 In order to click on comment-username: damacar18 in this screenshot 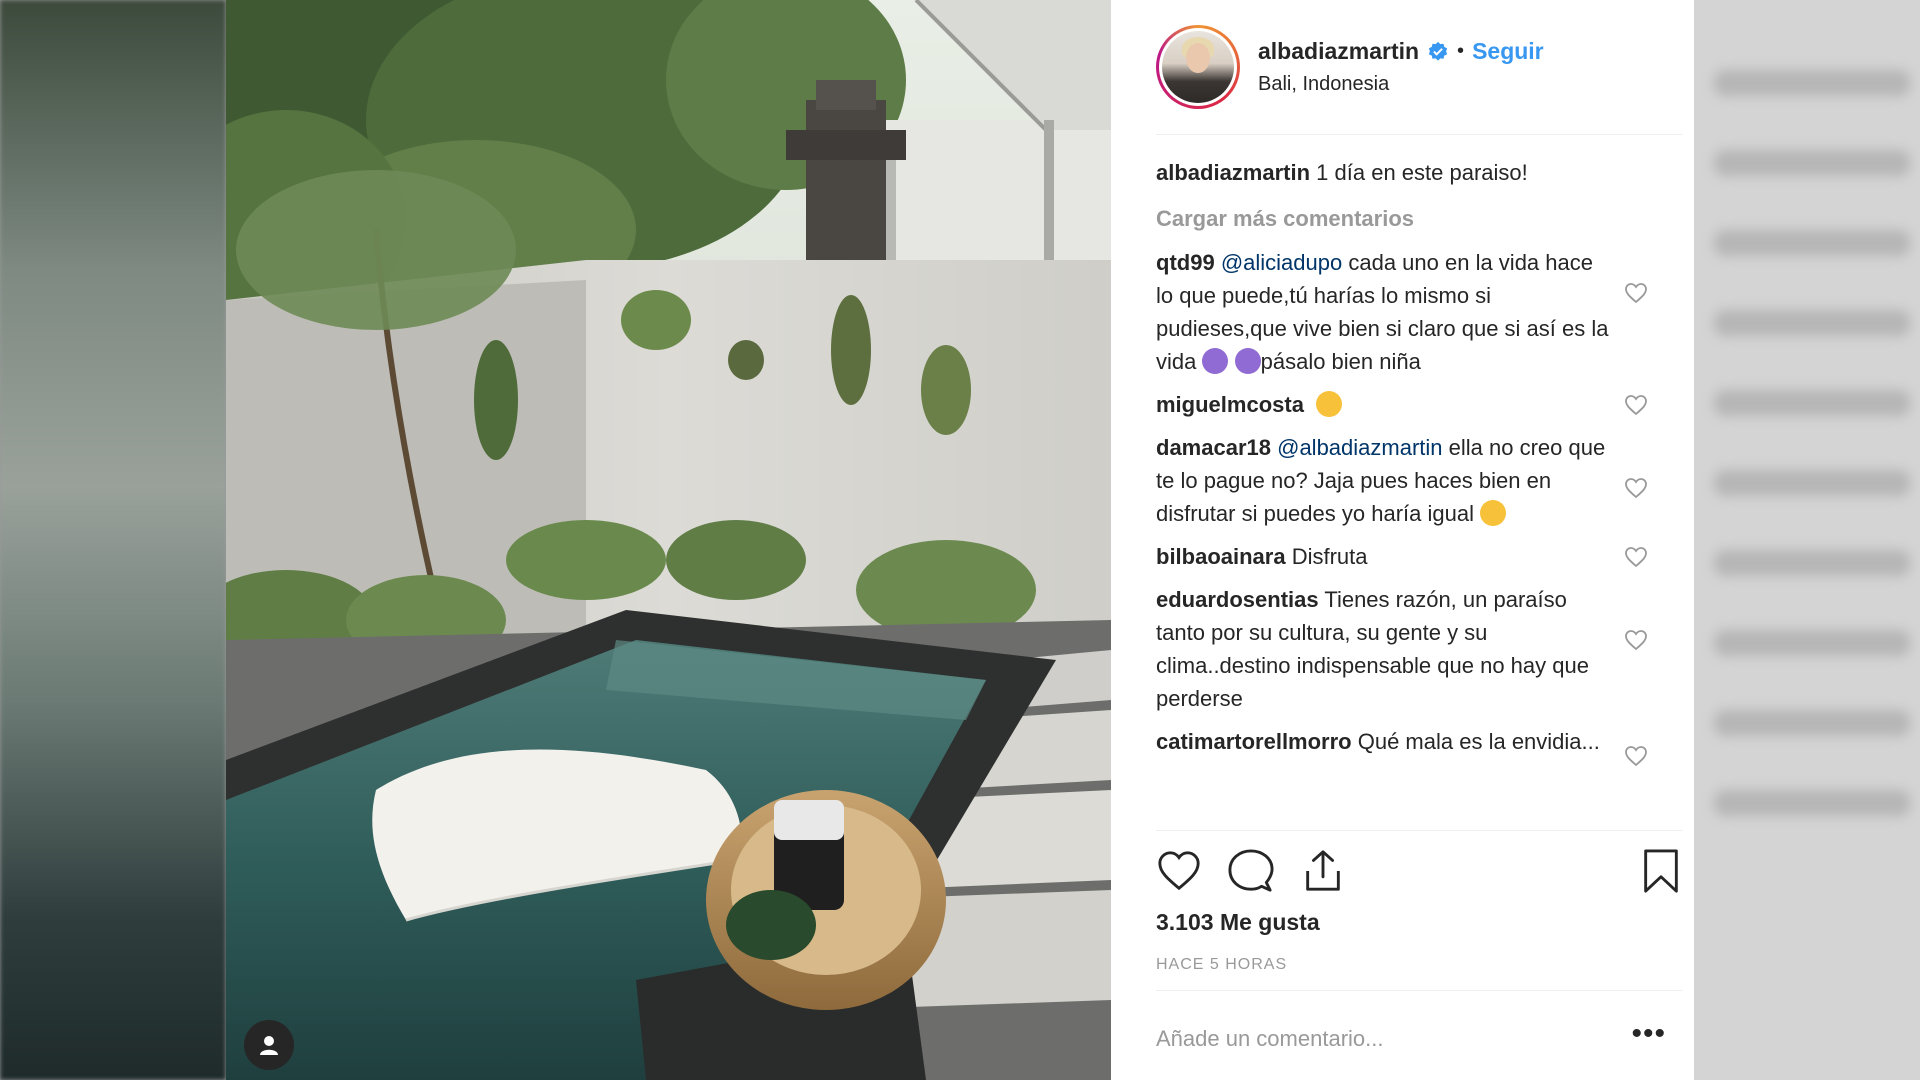, I will do `click(1213, 447)`.